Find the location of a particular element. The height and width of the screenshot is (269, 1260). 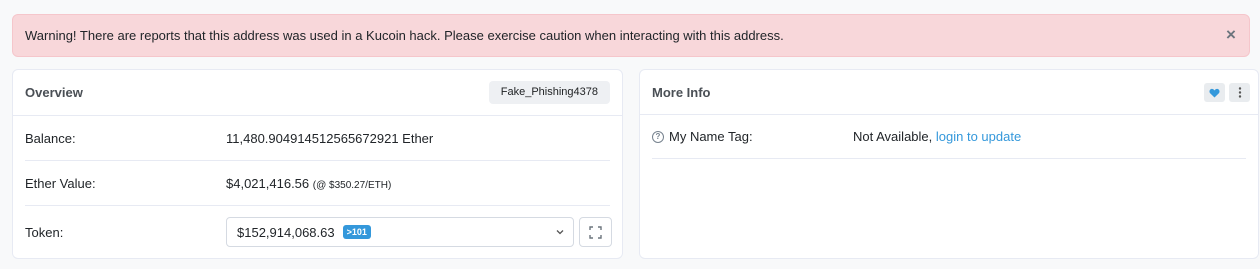

name-tag-value-group: Not Available, login to update is located at coordinates (937, 136).